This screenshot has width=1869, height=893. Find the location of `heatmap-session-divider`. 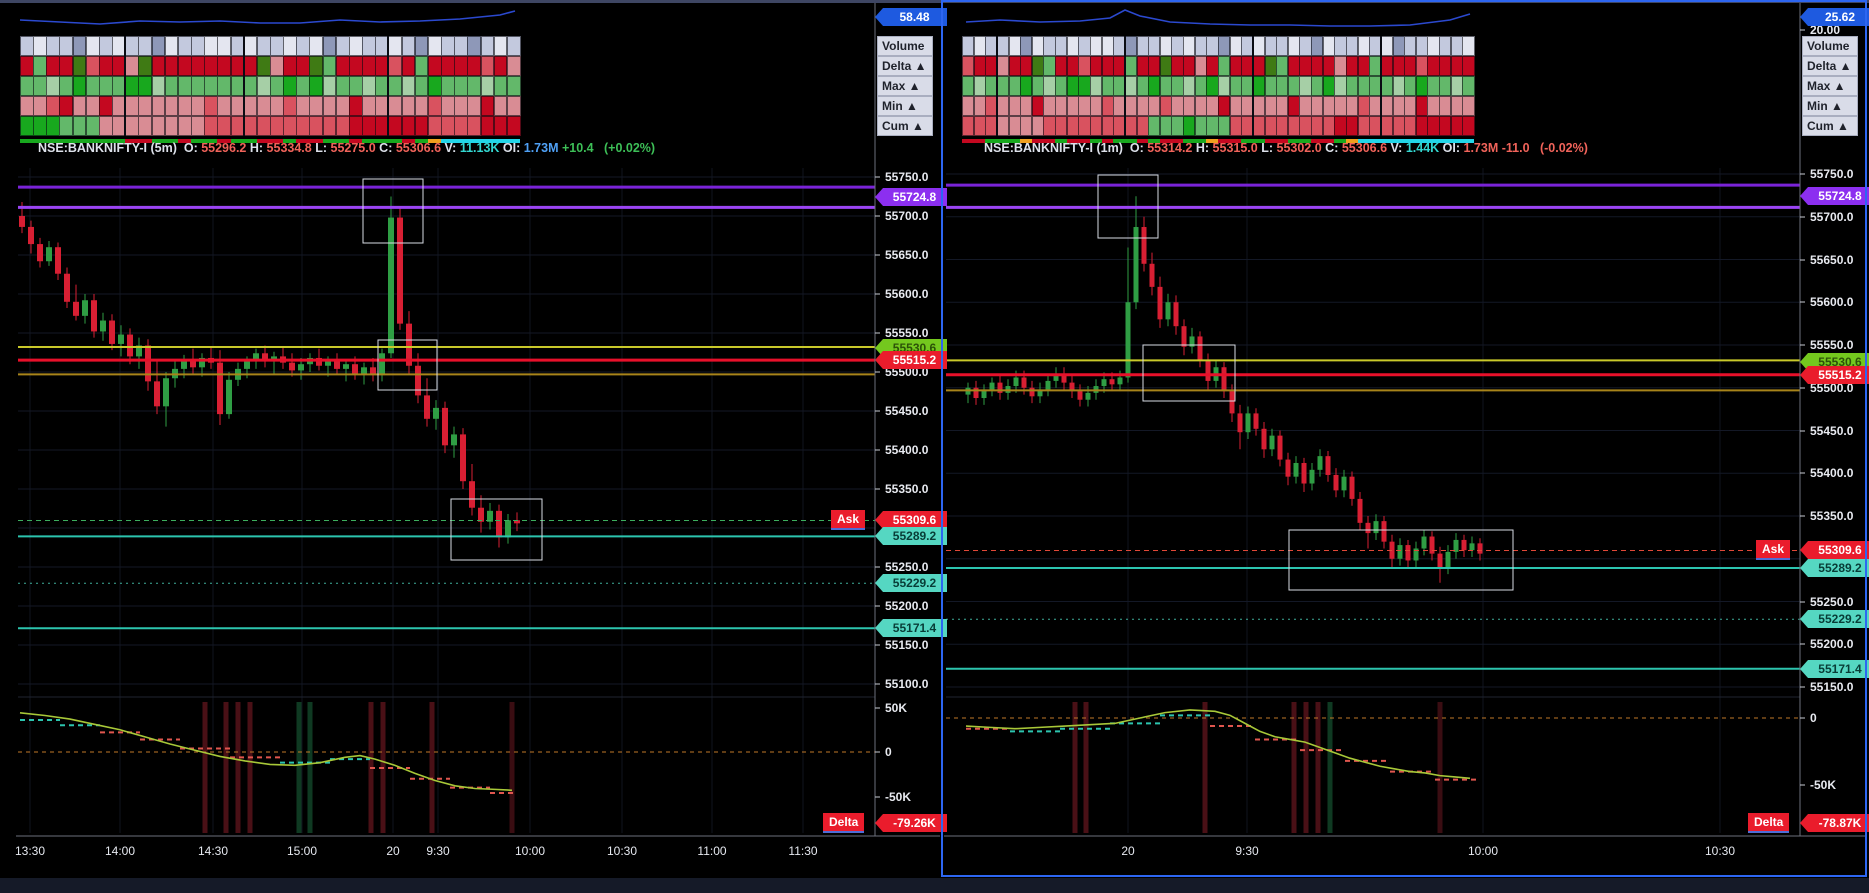

heatmap-session-divider is located at coordinates (388, 86).